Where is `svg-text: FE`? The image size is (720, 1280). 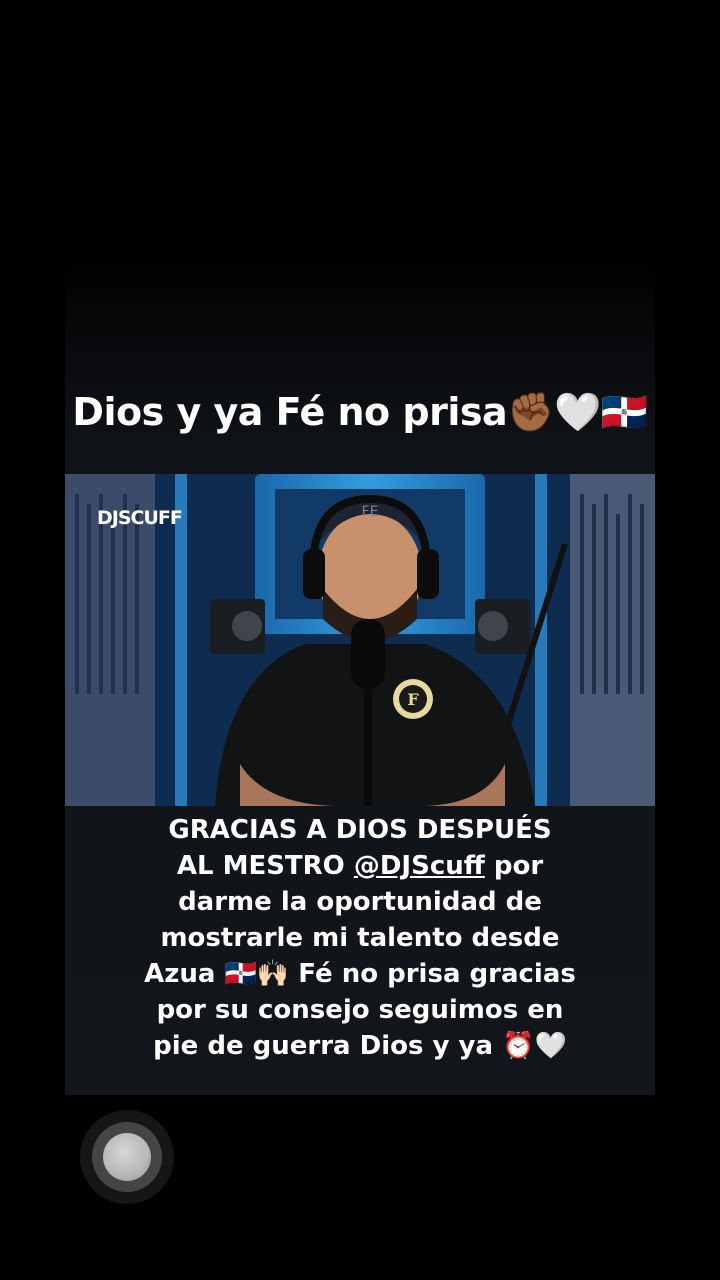
svg-text: FE is located at coordinates (370, 512).